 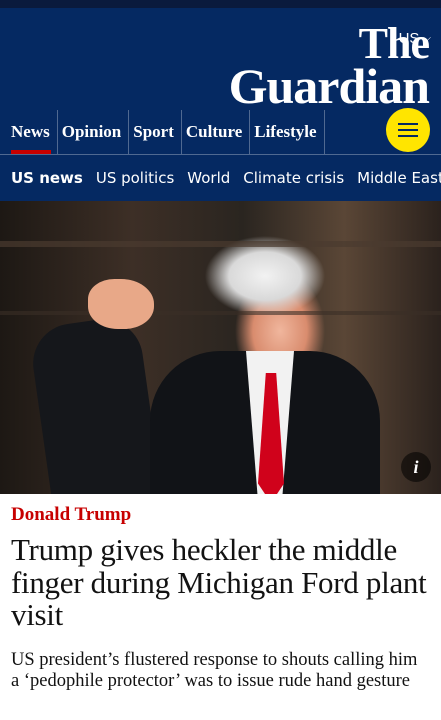 What do you see at coordinates (94, 132) in the screenshot?
I see `pillar-opinion: Opinion` at bounding box center [94, 132].